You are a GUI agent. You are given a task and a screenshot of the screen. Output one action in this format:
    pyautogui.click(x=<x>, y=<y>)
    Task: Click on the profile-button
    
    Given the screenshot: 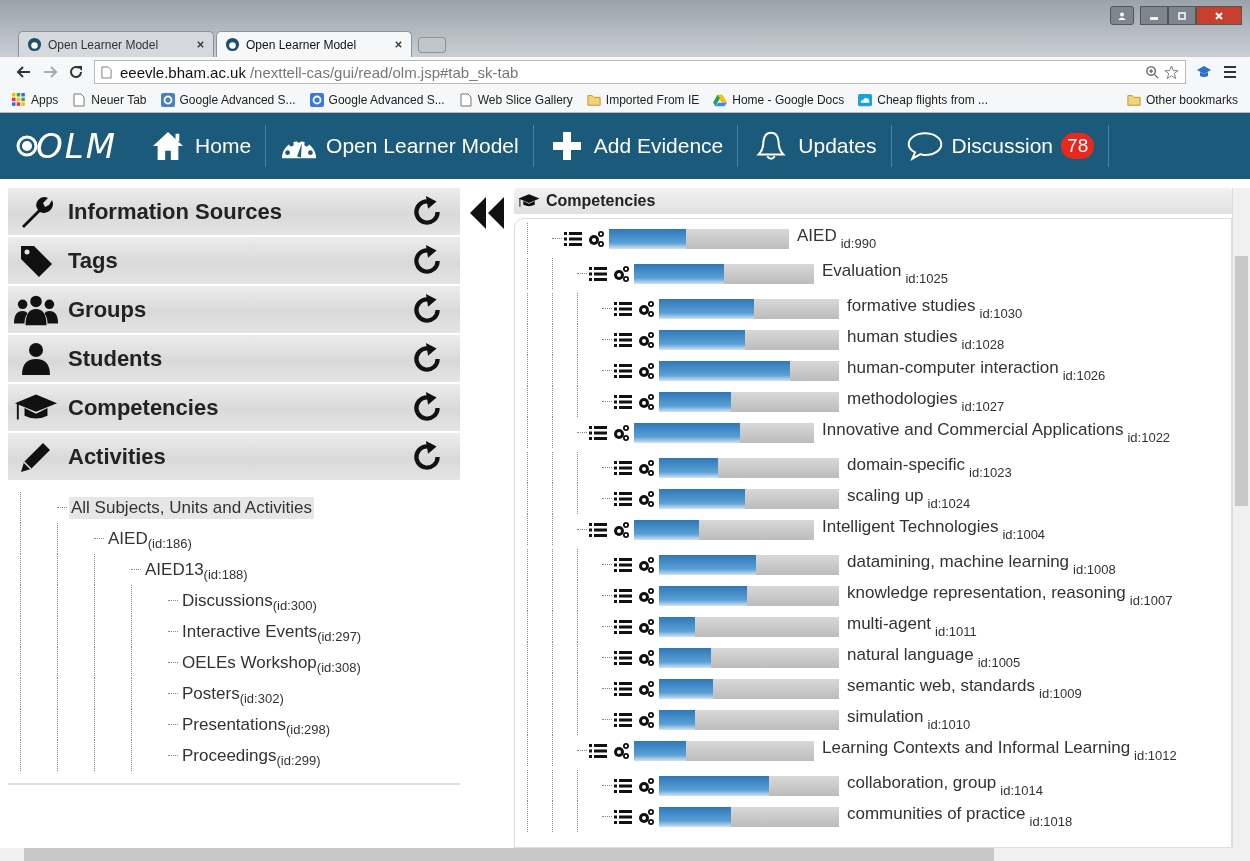 What is the action you would take?
    pyautogui.click(x=1122, y=15)
    